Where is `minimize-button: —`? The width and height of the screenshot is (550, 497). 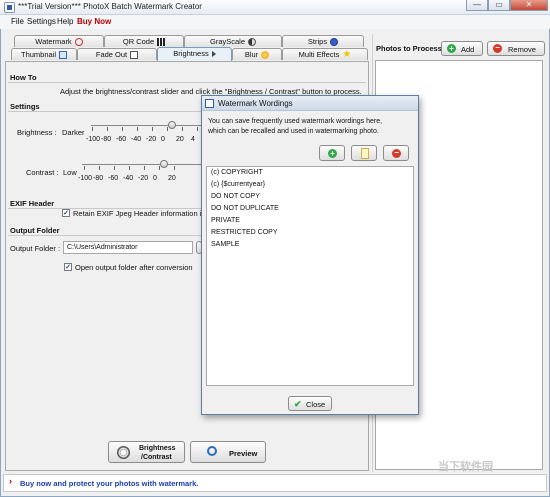
minimize-button: — is located at coordinates (477, 5).